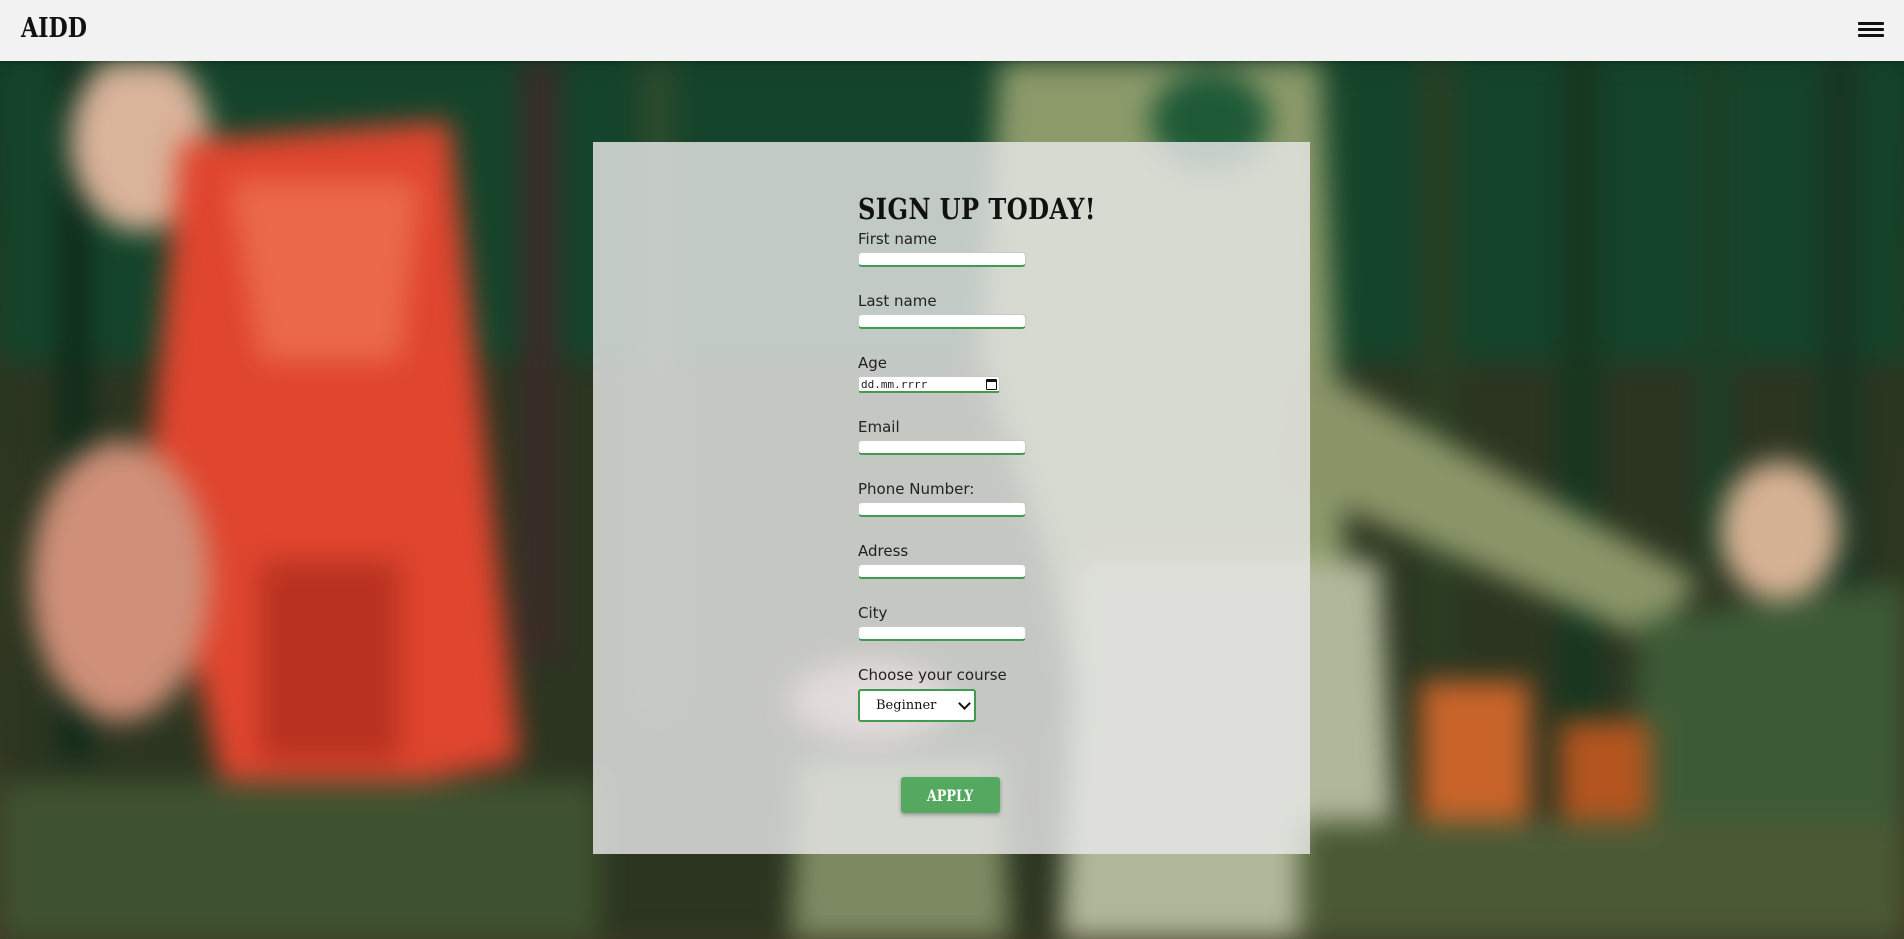 The width and height of the screenshot is (1904, 939). What do you see at coordinates (906, 705) in the screenshot?
I see `course-selected-value: Beginner` at bounding box center [906, 705].